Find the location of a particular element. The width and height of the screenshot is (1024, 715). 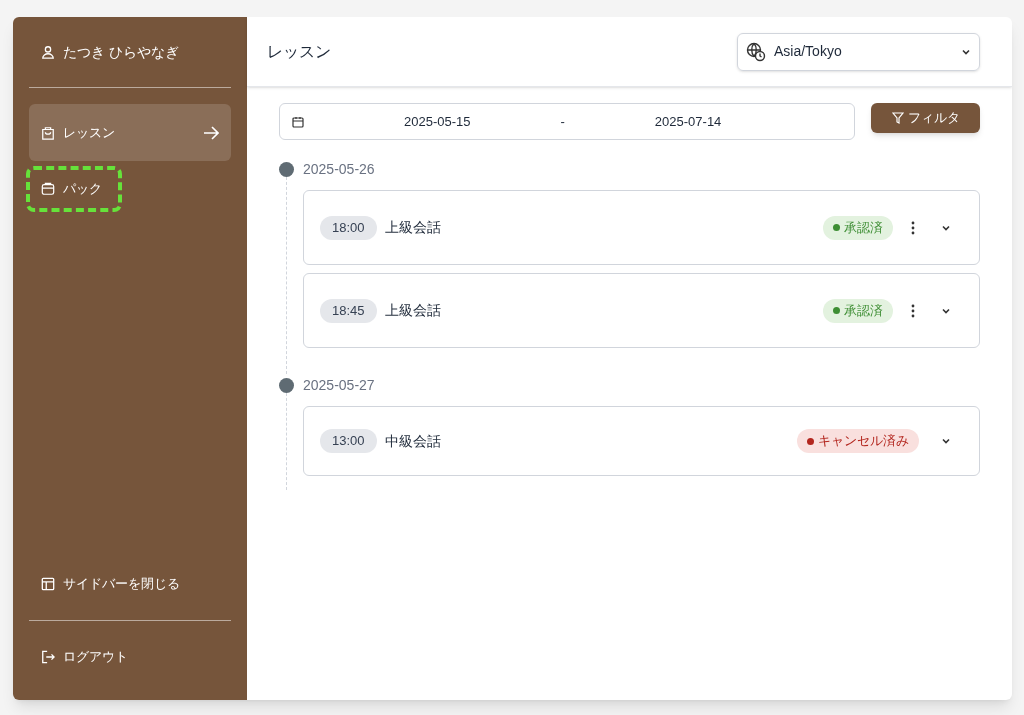

chevron-down-icon is located at coordinates (946, 441).